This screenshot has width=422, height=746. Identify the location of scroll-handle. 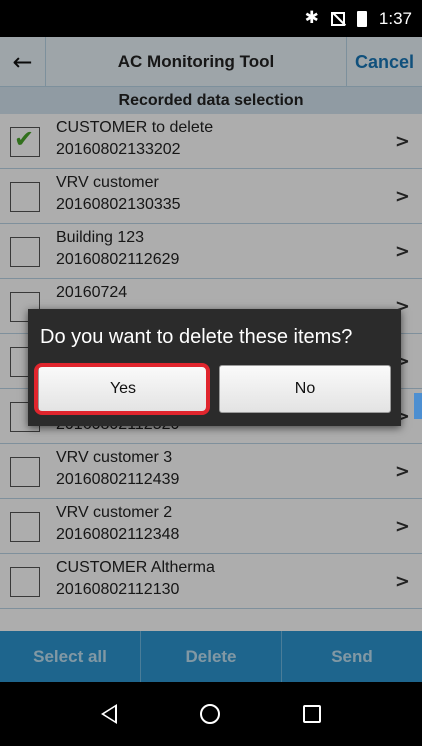
(418, 406).